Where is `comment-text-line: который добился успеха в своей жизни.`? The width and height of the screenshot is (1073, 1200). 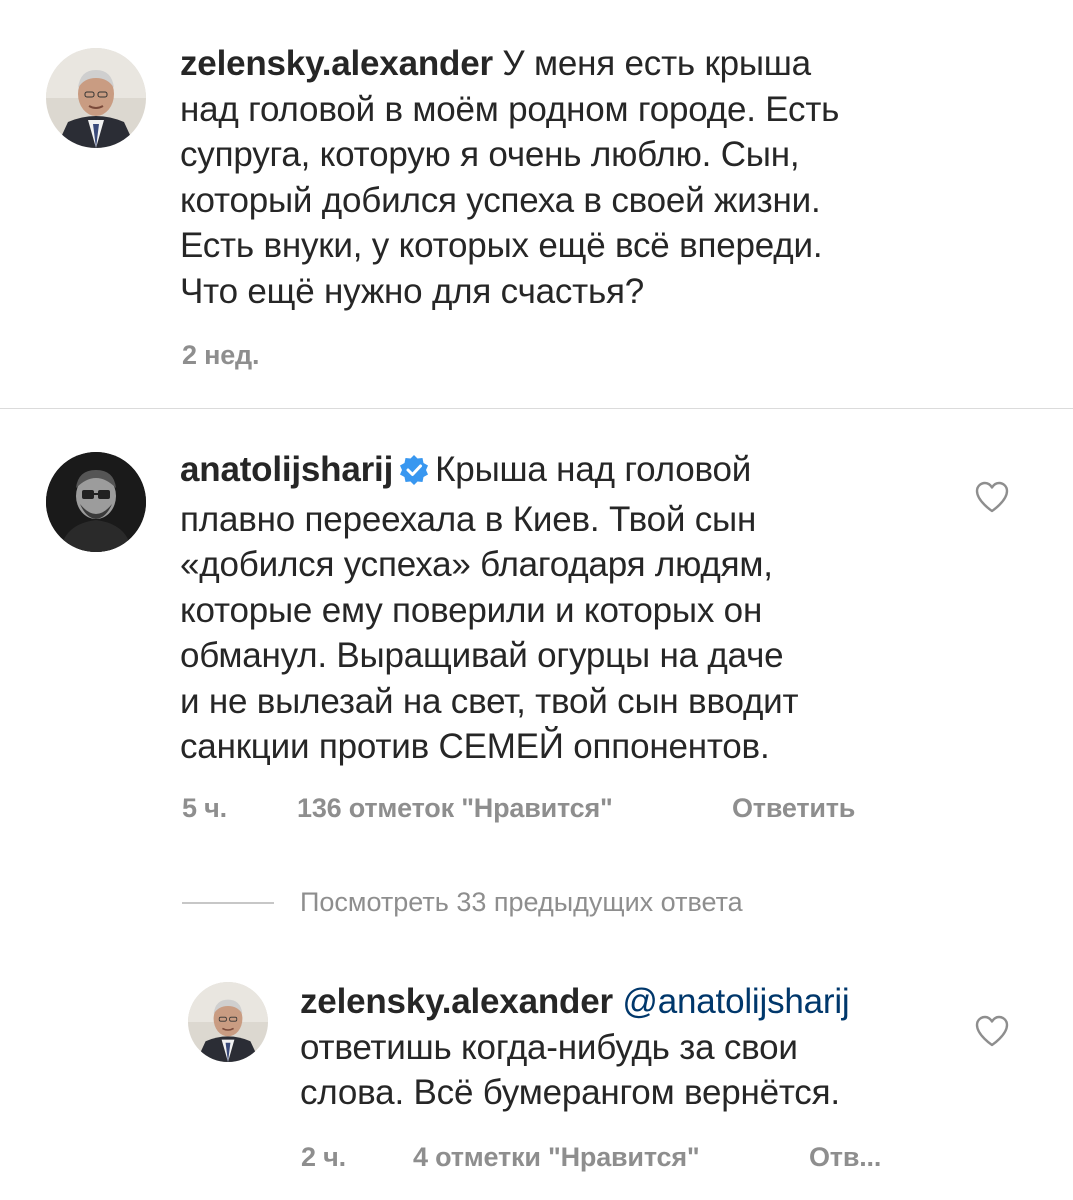 comment-text-line: который добился успеха в своей жизни. is located at coordinates (500, 200).